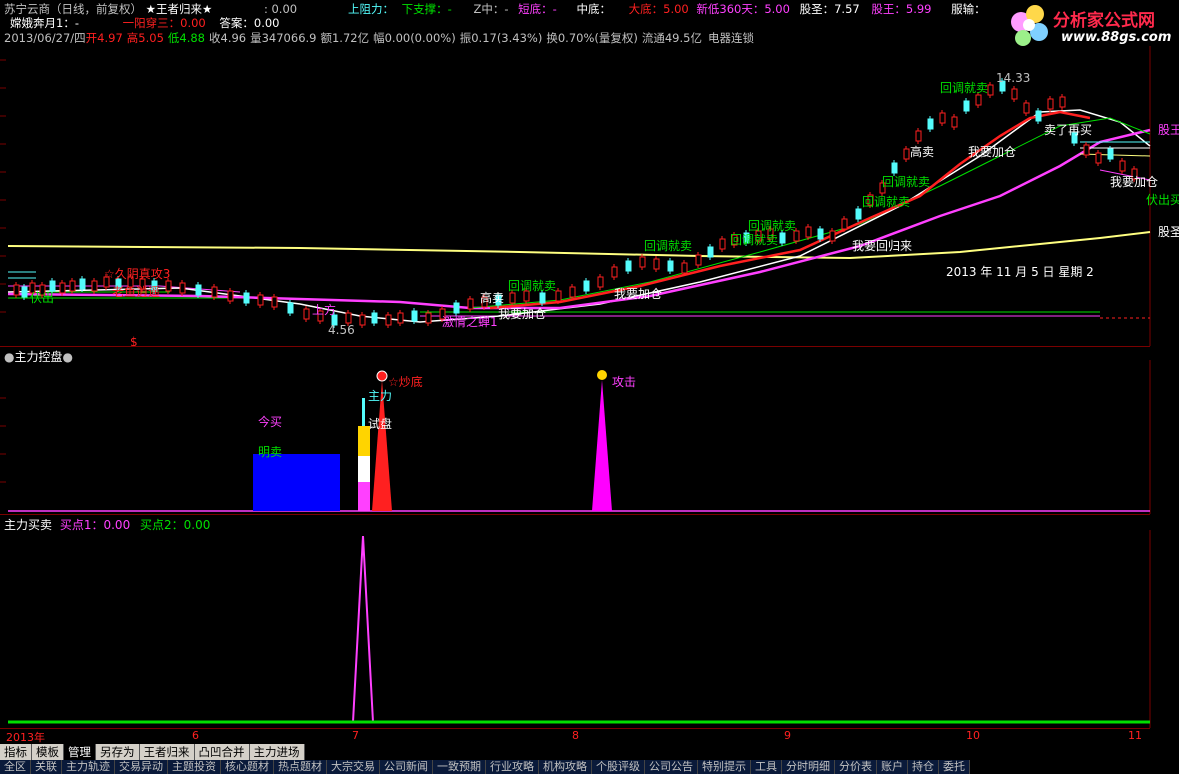 Image resolution: width=1179 pixels, height=774 pixels. I want to click on function-tab-13: 公司公告, so click(671, 767).